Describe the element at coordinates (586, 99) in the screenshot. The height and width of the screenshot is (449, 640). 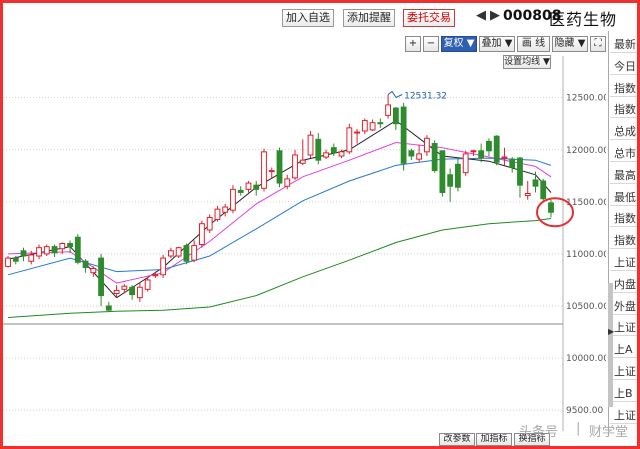
I see `y-tick-label: 12500.00` at that location.